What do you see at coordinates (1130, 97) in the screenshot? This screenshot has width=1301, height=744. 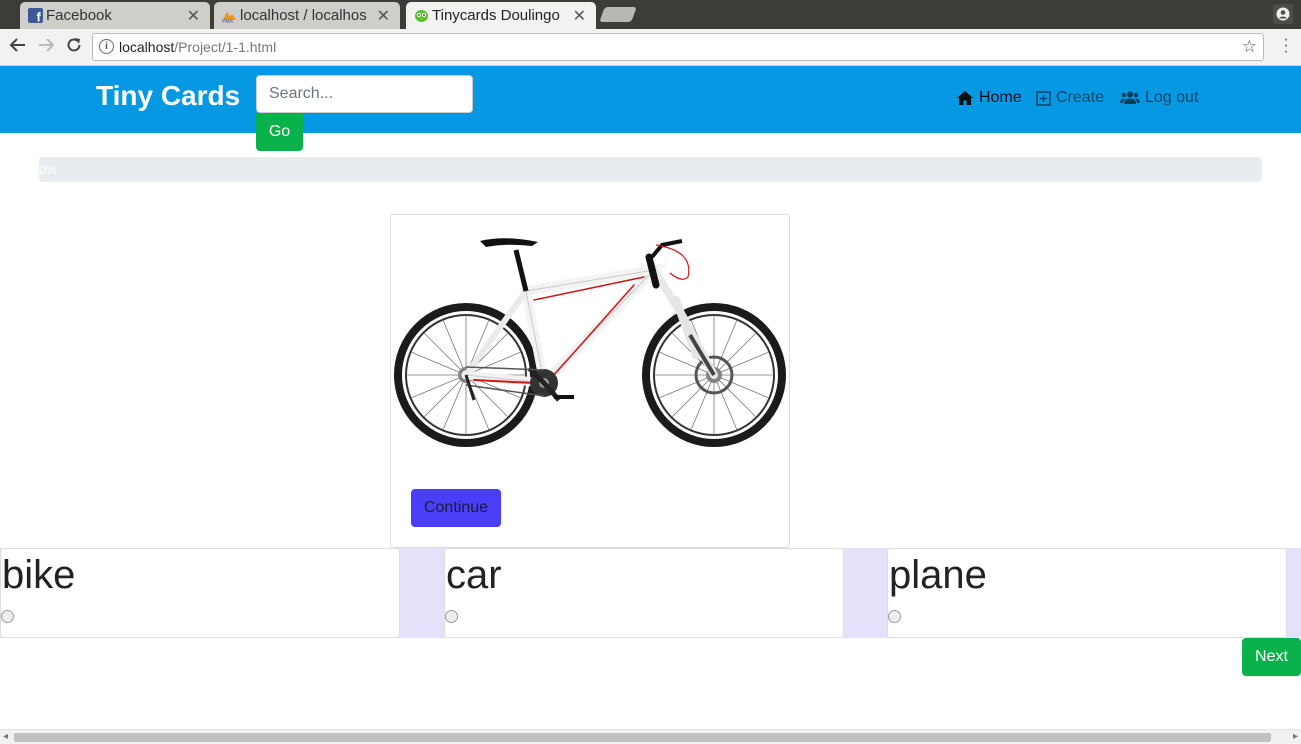 I see `users-icon` at bounding box center [1130, 97].